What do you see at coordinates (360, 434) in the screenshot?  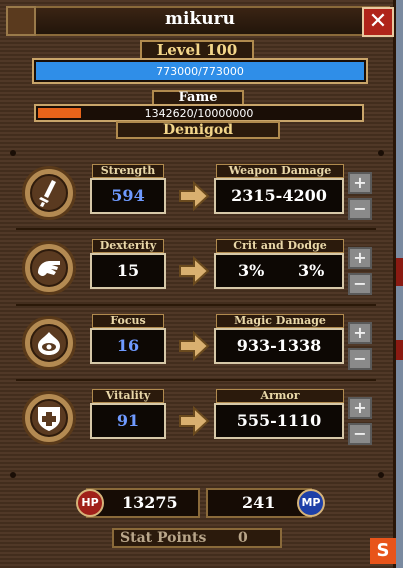 I see `vitality-minus-button: −` at bounding box center [360, 434].